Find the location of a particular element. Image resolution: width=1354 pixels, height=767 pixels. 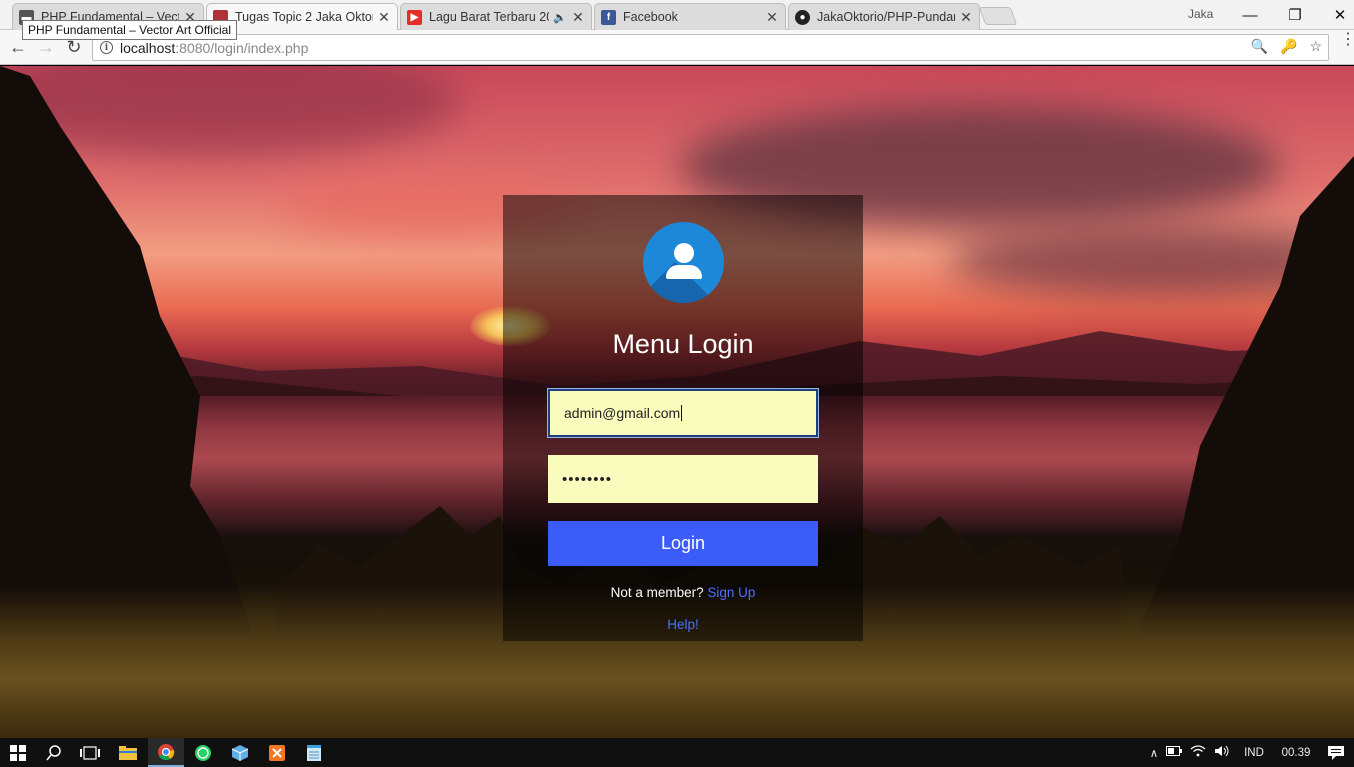

volume-icon is located at coordinates (1222, 752).